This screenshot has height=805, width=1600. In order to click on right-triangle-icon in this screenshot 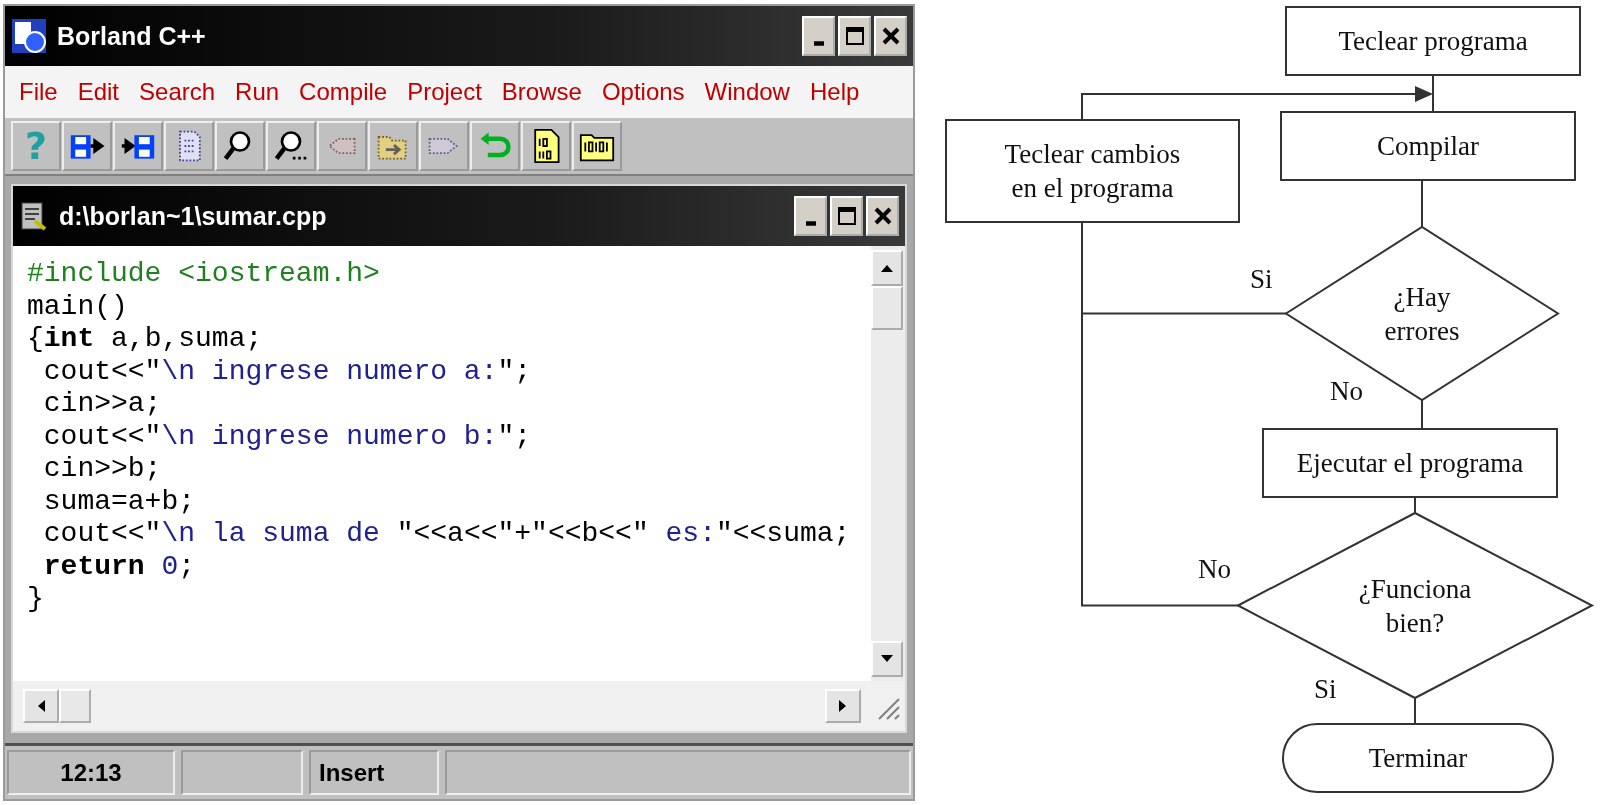, I will do `click(843, 706)`.